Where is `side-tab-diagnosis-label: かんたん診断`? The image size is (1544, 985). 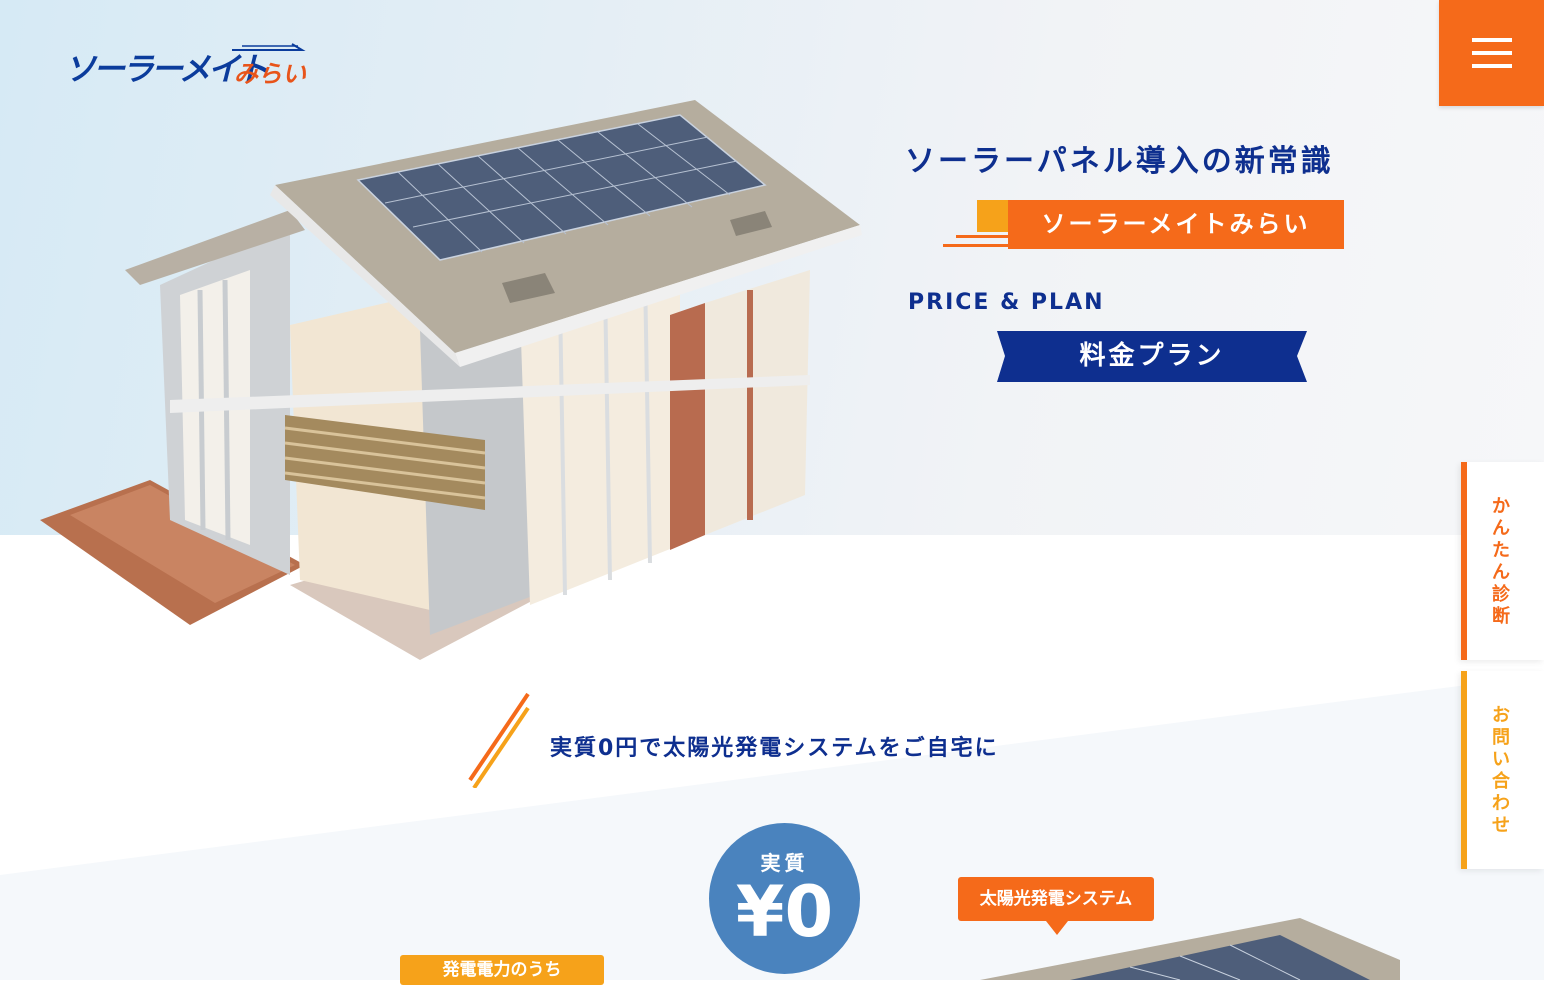
side-tab-diagnosis-label: かんたん診断 is located at coordinates (1501, 561).